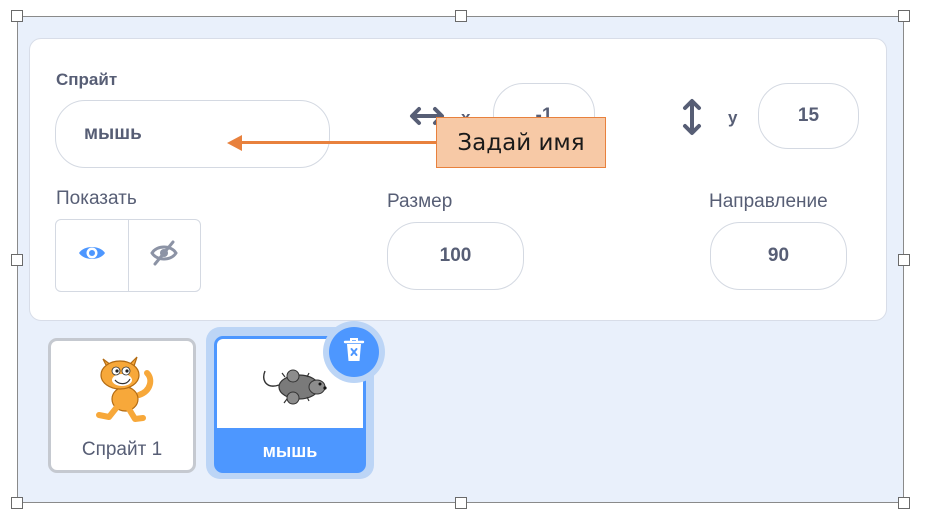 Image resolution: width=928 pixels, height=524 pixels. I want to click on resize-handle-left, so click(17, 260).